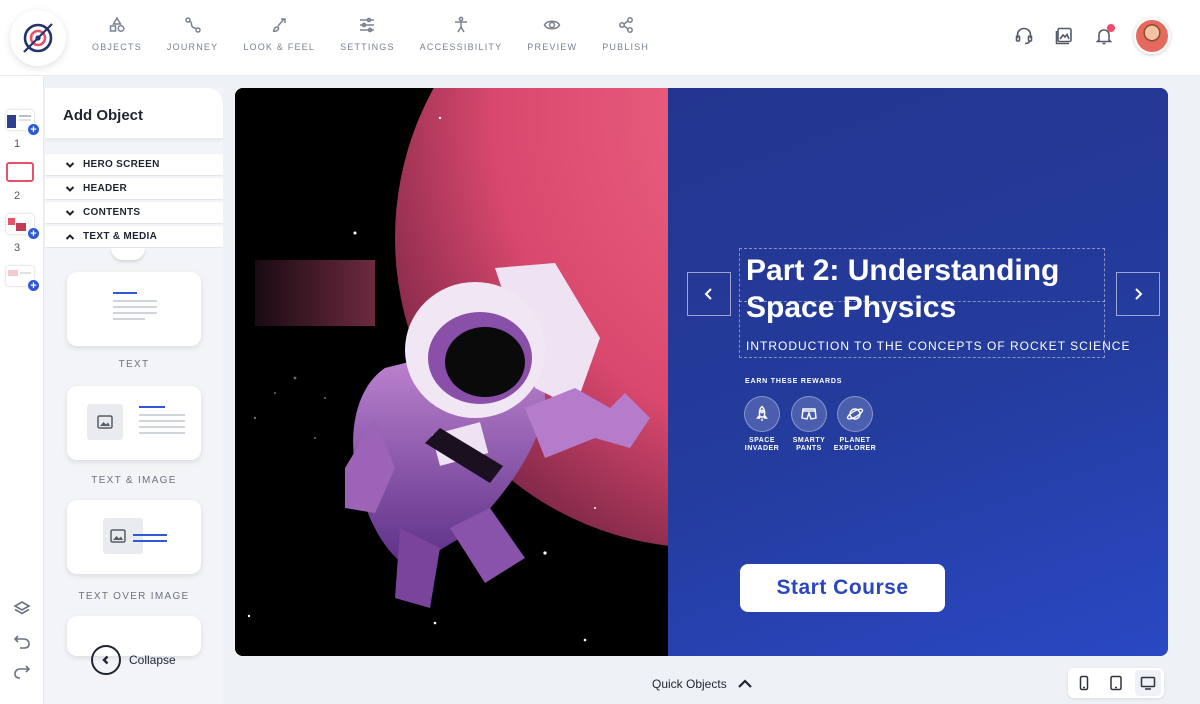 The image size is (1200, 704). What do you see at coordinates (1111, 28) in the screenshot?
I see `notification-dot` at bounding box center [1111, 28].